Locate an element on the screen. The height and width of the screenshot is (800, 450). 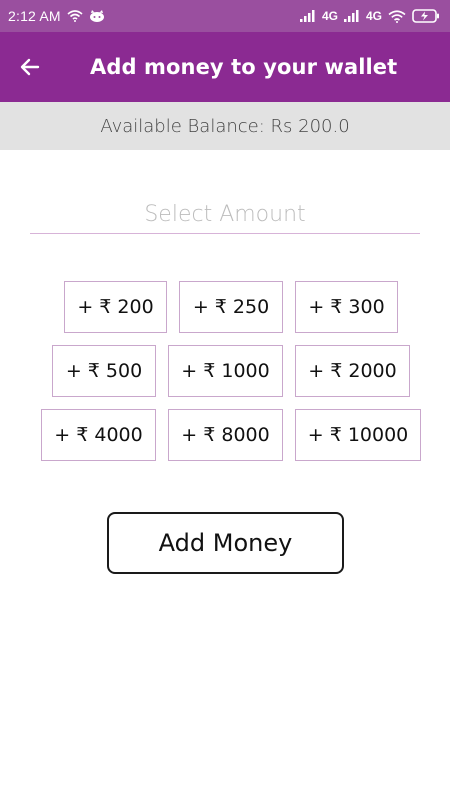
notification-app-icon is located at coordinates (97, 16).